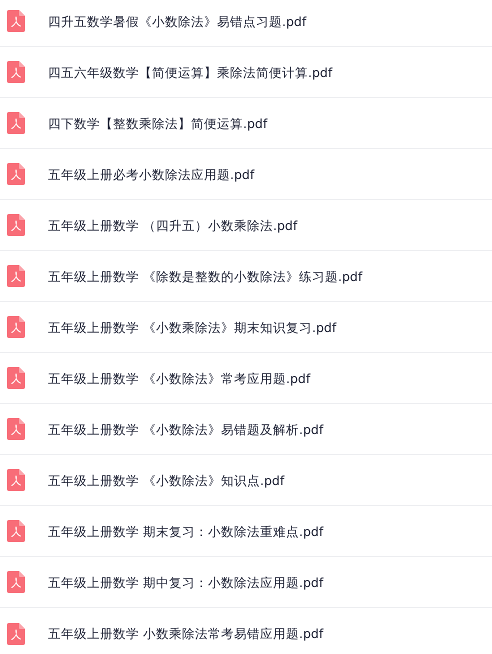 The height and width of the screenshot is (654, 492). Describe the element at coordinates (192, 327) in the screenshot. I see `file-name: 五年级上册数学 《小数乘除法》期末知识复习.pdf` at that location.